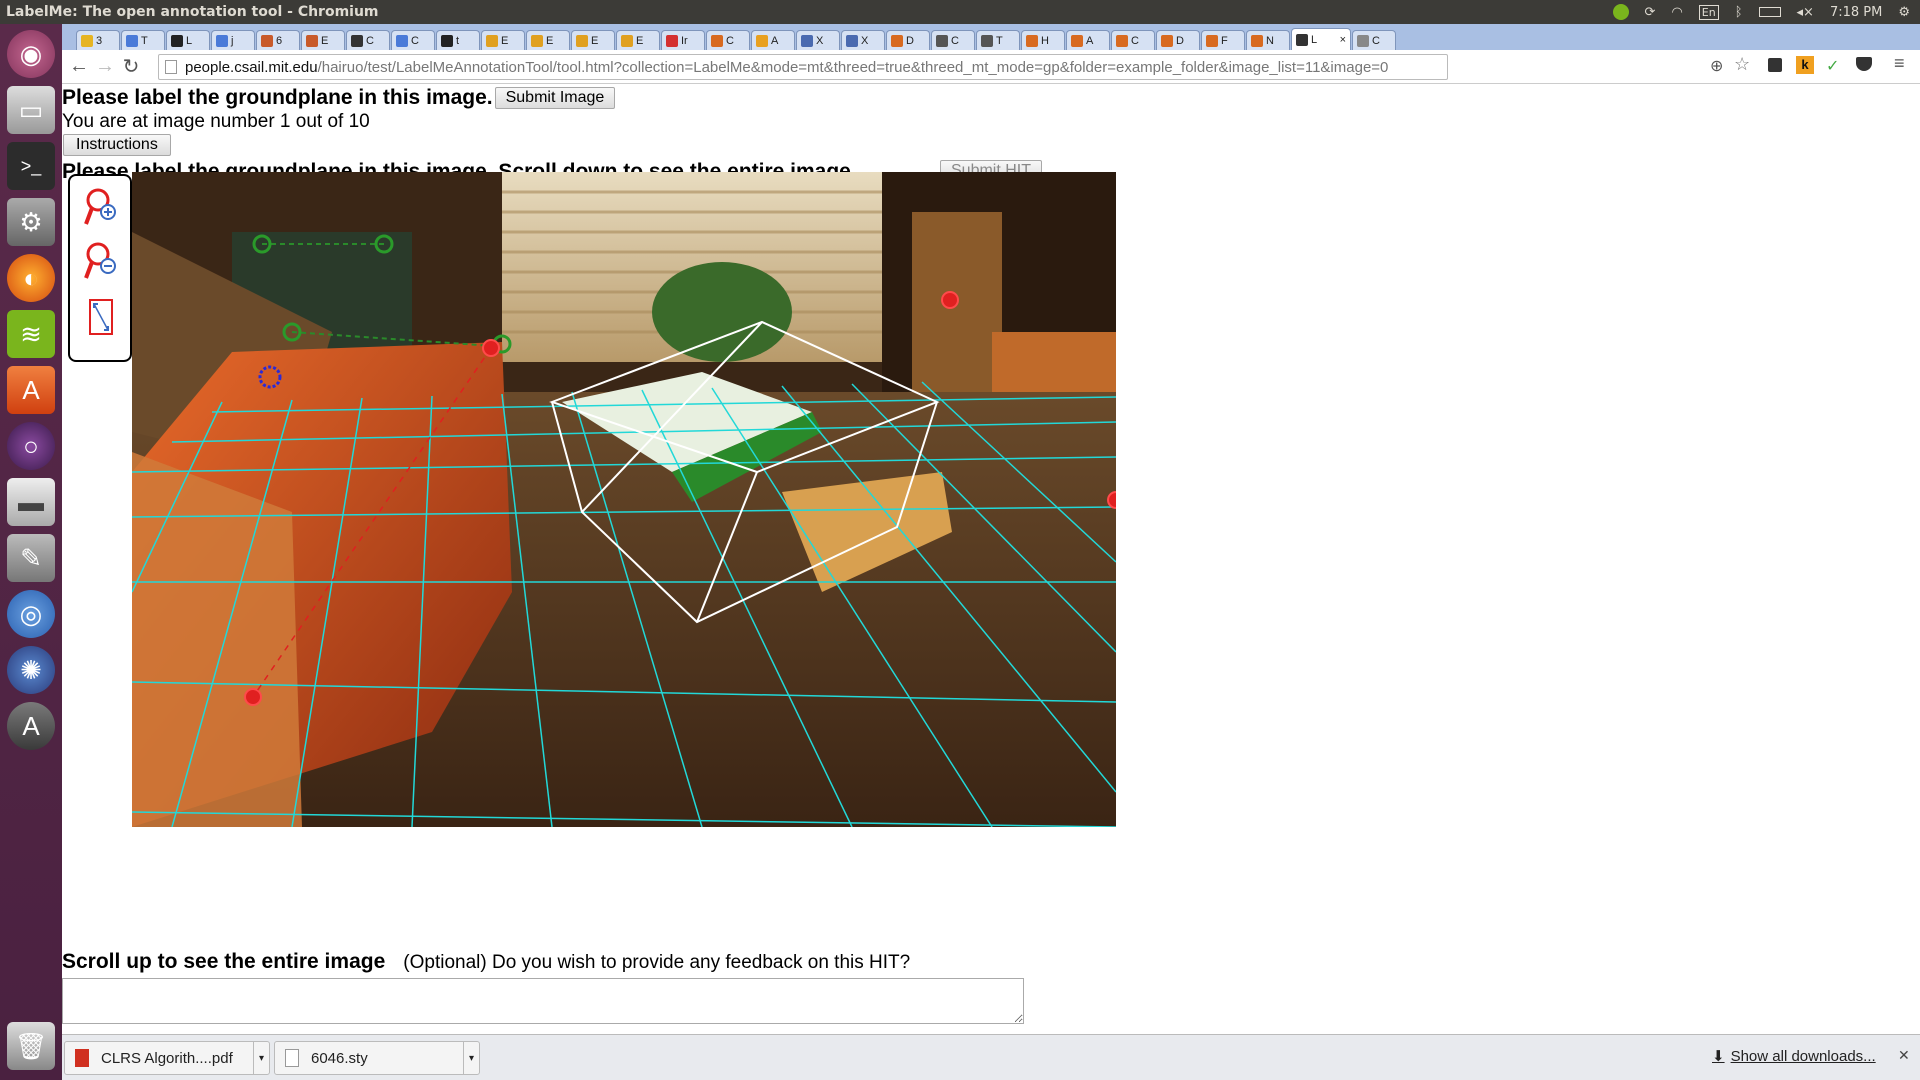 The image size is (1920, 1080). I want to click on submit-image-button: Submit Image, so click(555, 98).